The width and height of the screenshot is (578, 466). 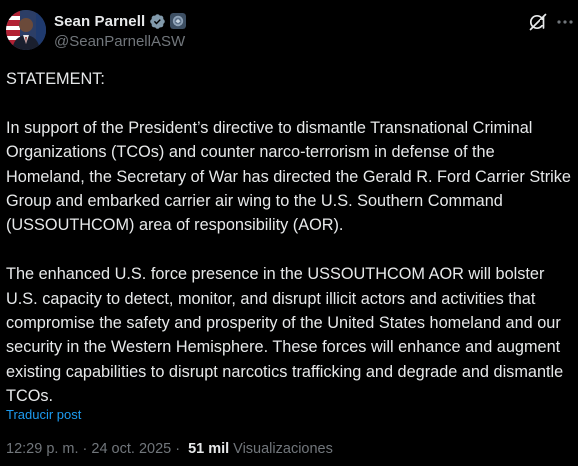 What do you see at coordinates (209, 449) in the screenshot?
I see `views-count: 51 mil` at bounding box center [209, 449].